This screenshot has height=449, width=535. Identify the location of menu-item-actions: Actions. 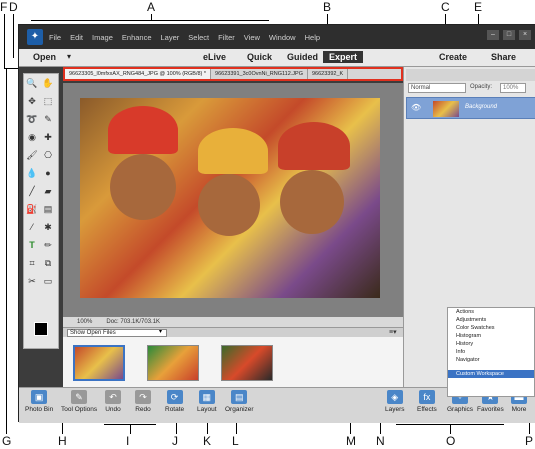
(491, 312).